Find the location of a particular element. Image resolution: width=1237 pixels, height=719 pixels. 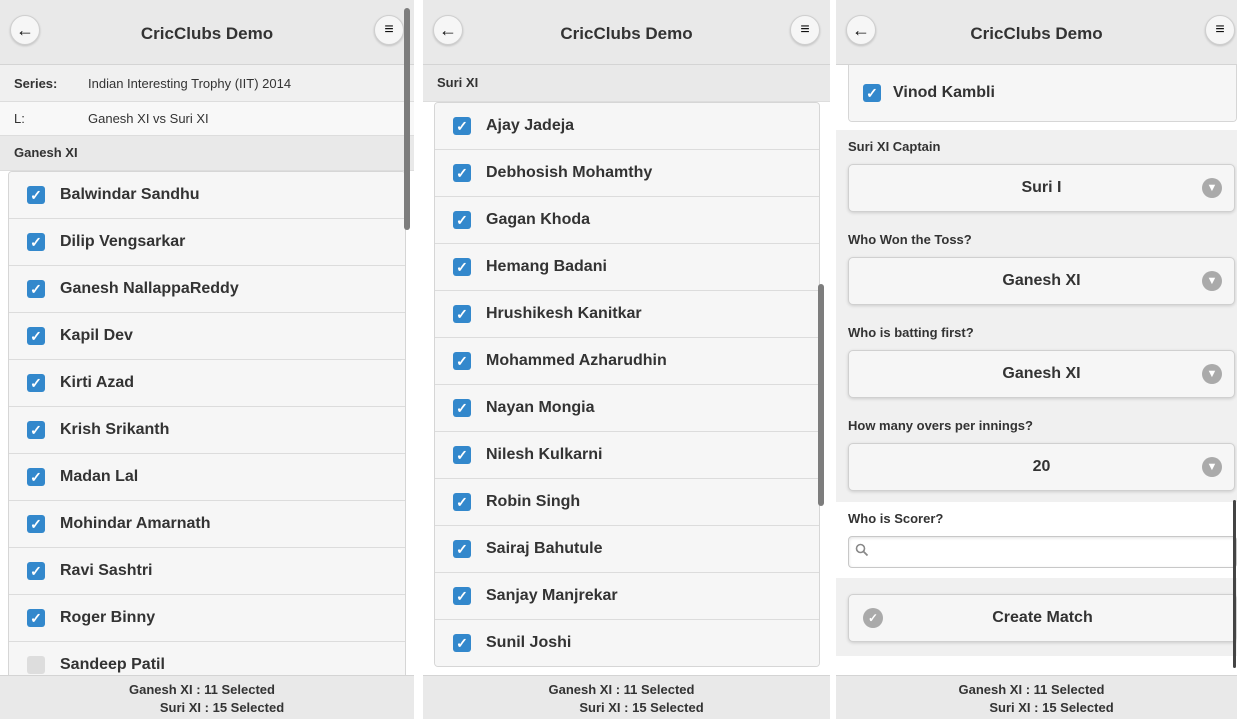

player-item: ✓ Gagan Khoda is located at coordinates (627, 220).